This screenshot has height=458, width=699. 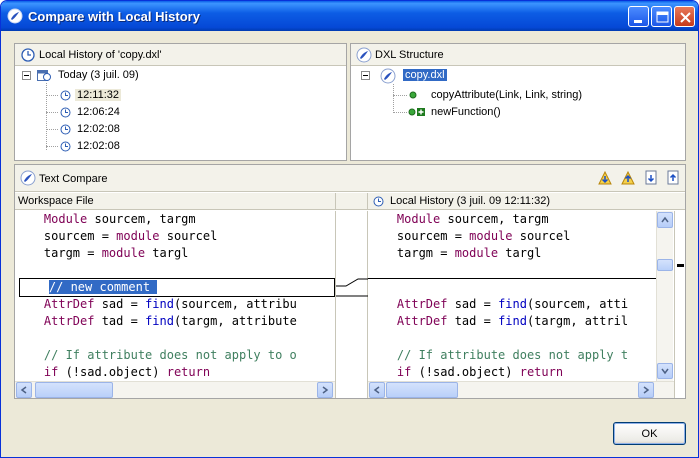 I want to click on code-token: (!sad.object), so click(x=465, y=372).